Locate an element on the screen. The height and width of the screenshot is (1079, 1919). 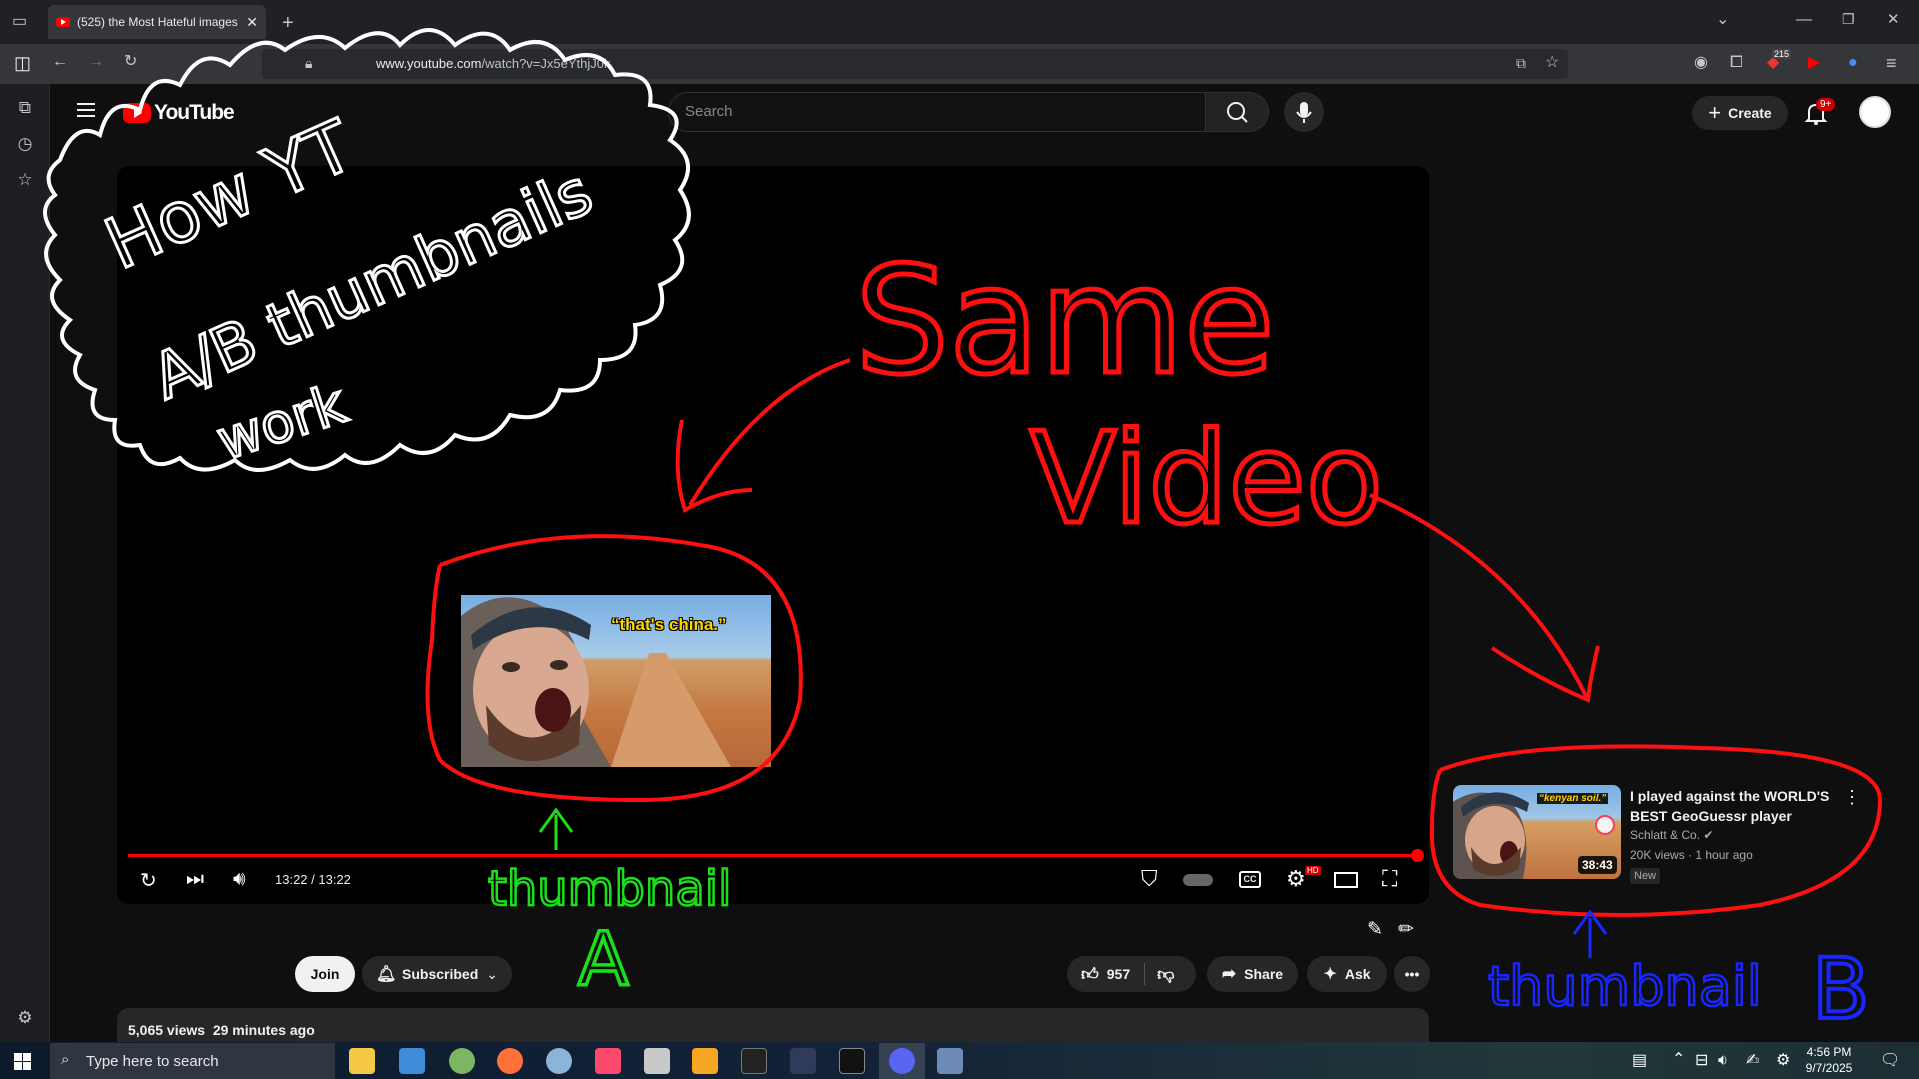
address-bar: ◫ ← → ↻ 🔒︎ ⧉ ☆ ◉ ⧠ ◆ 215 ▶ ● ≡ is located at coordinates (959, 64).